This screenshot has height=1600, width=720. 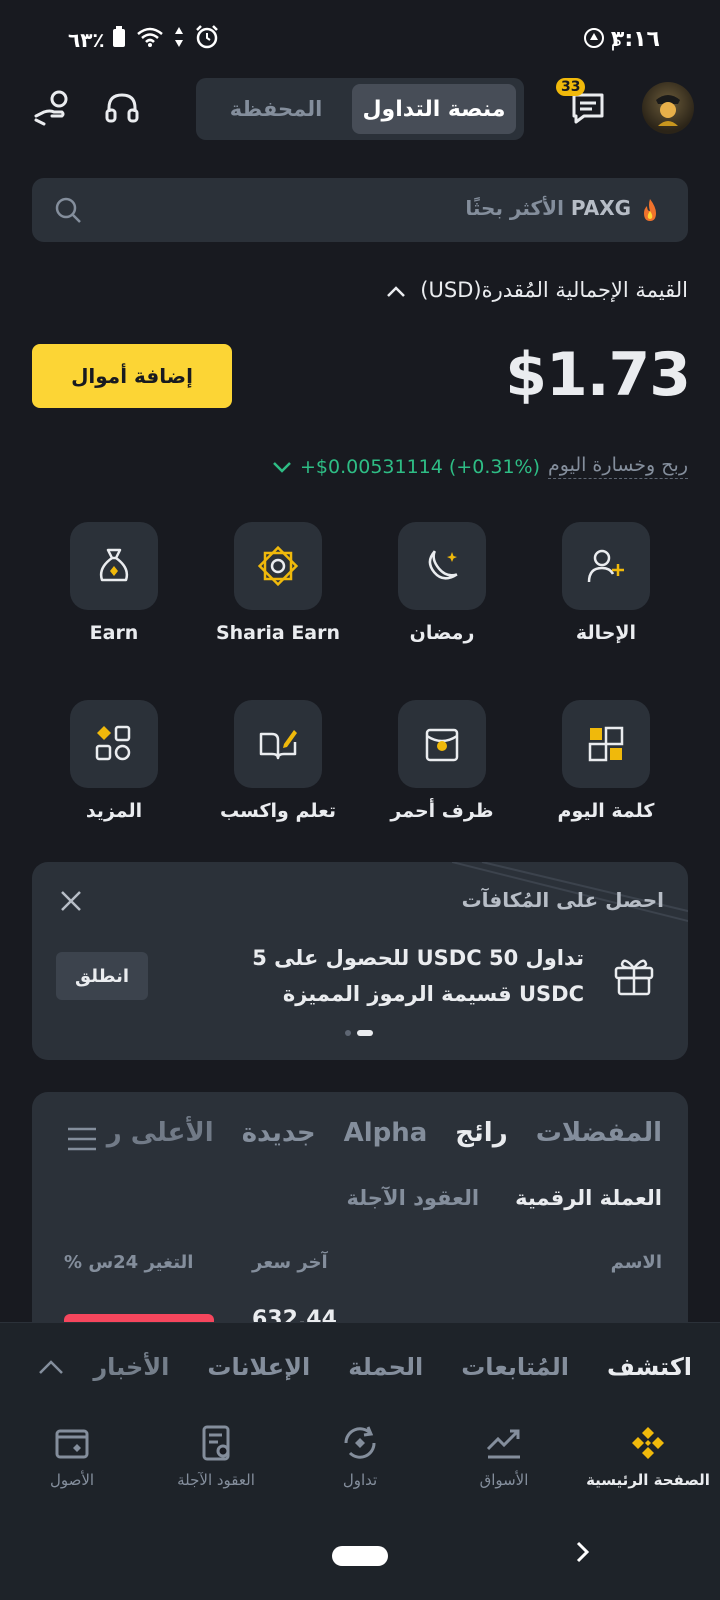 I want to click on more-label: المزيد, so click(x=114, y=811).